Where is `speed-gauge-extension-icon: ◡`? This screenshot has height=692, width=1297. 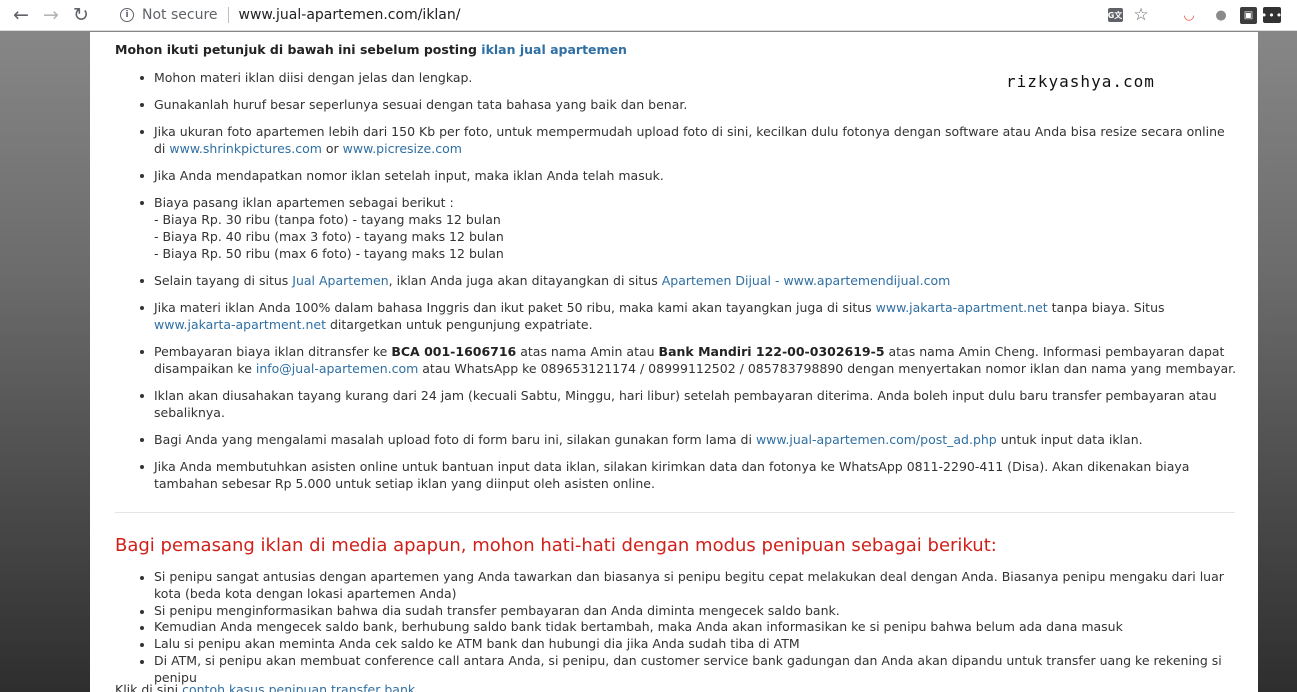
speed-gauge-extension-icon: ◡ is located at coordinates (1189, 15).